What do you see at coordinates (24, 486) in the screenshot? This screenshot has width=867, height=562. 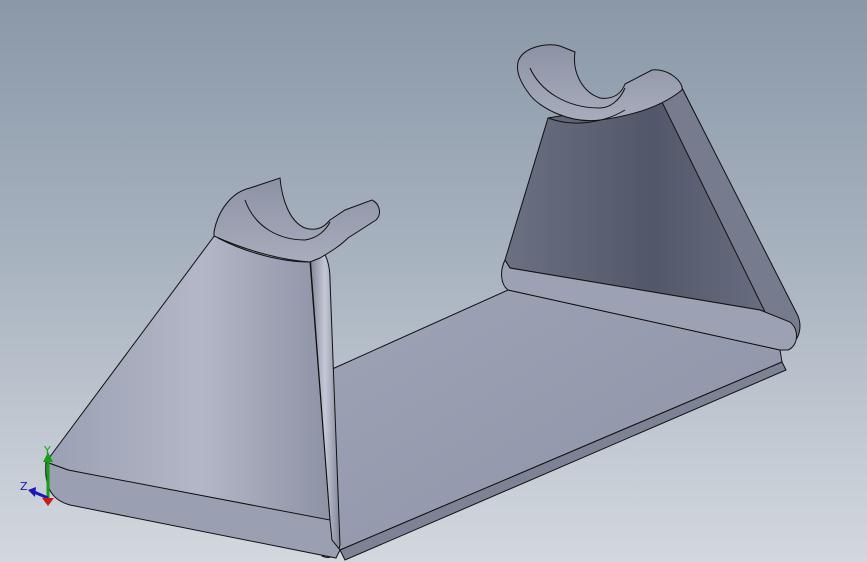 I see `z-axis-label: Z` at bounding box center [24, 486].